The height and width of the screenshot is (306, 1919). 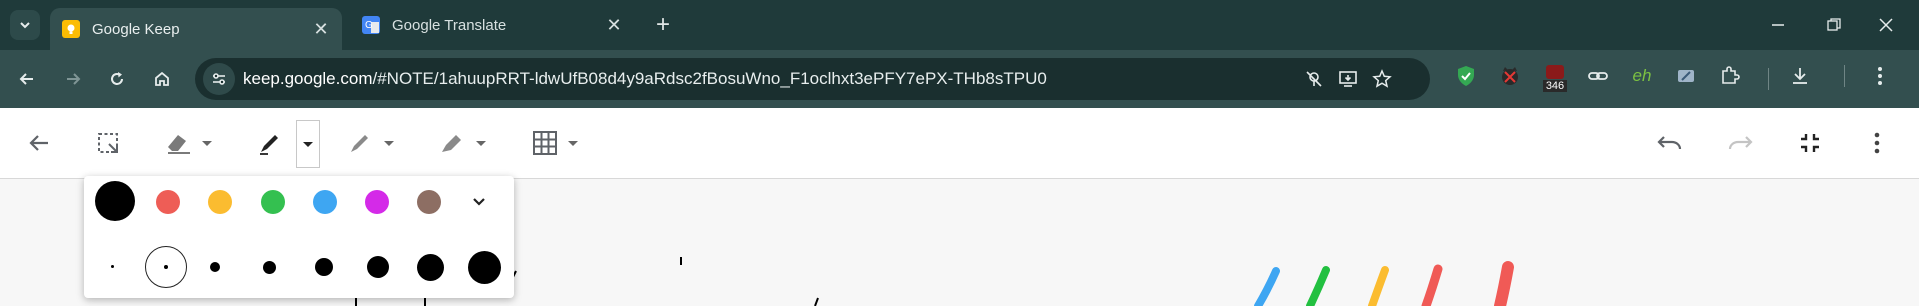 What do you see at coordinates (325, 202) in the screenshot?
I see `color-swatch-blue` at bounding box center [325, 202].